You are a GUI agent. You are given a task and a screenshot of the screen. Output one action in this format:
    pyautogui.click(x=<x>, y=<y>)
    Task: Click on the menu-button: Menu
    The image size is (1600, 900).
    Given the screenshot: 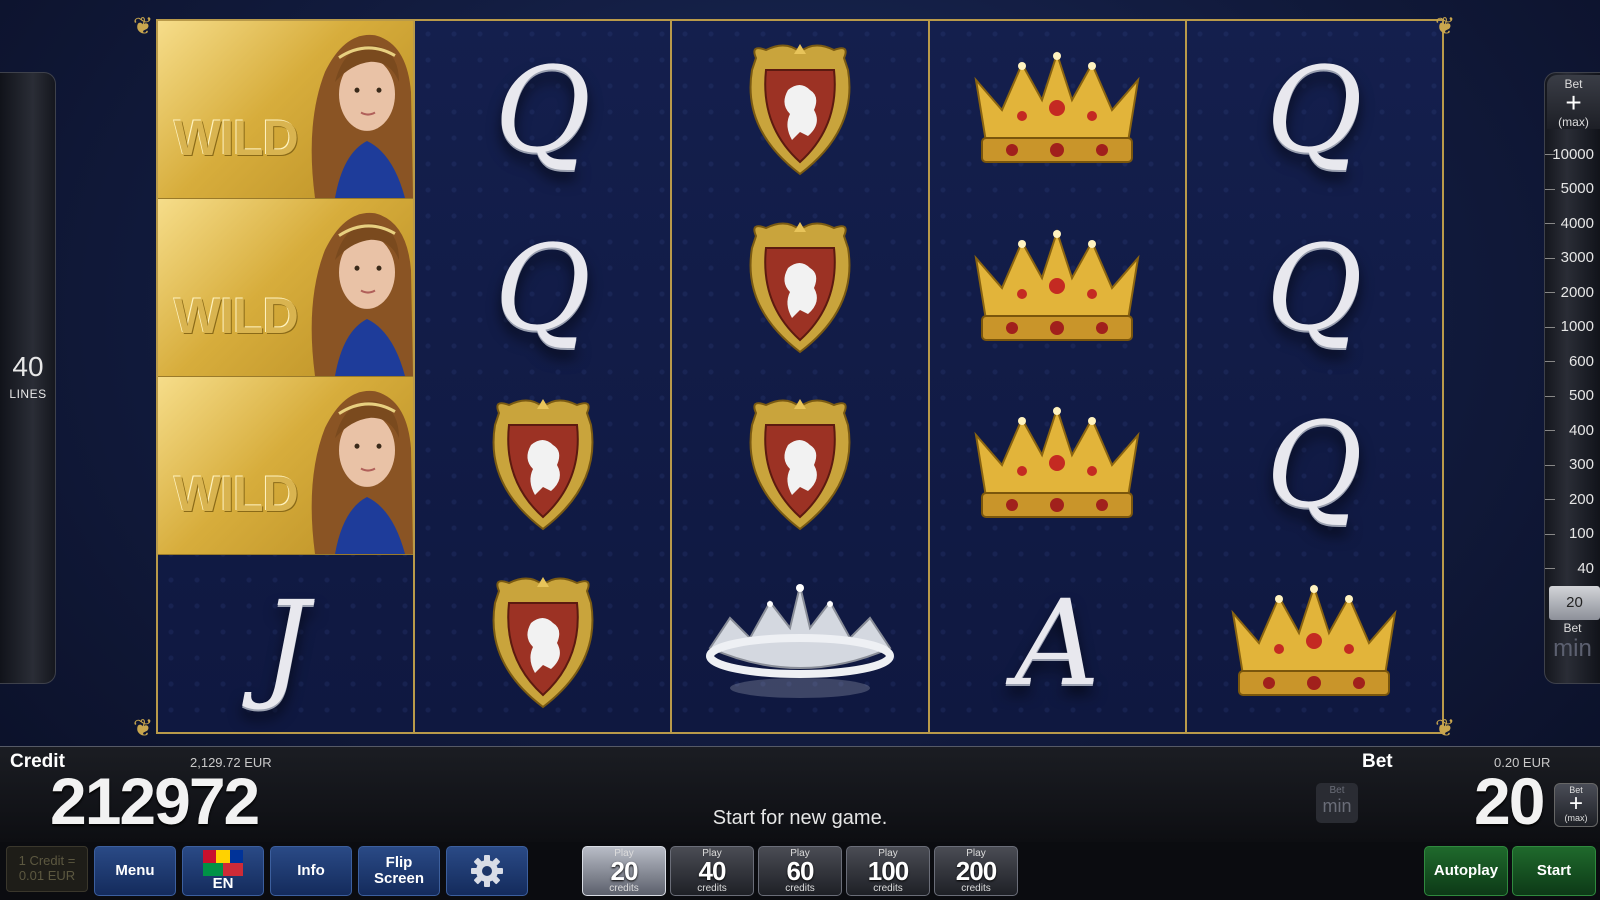 What is the action you would take?
    pyautogui.click(x=135, y=871)
    